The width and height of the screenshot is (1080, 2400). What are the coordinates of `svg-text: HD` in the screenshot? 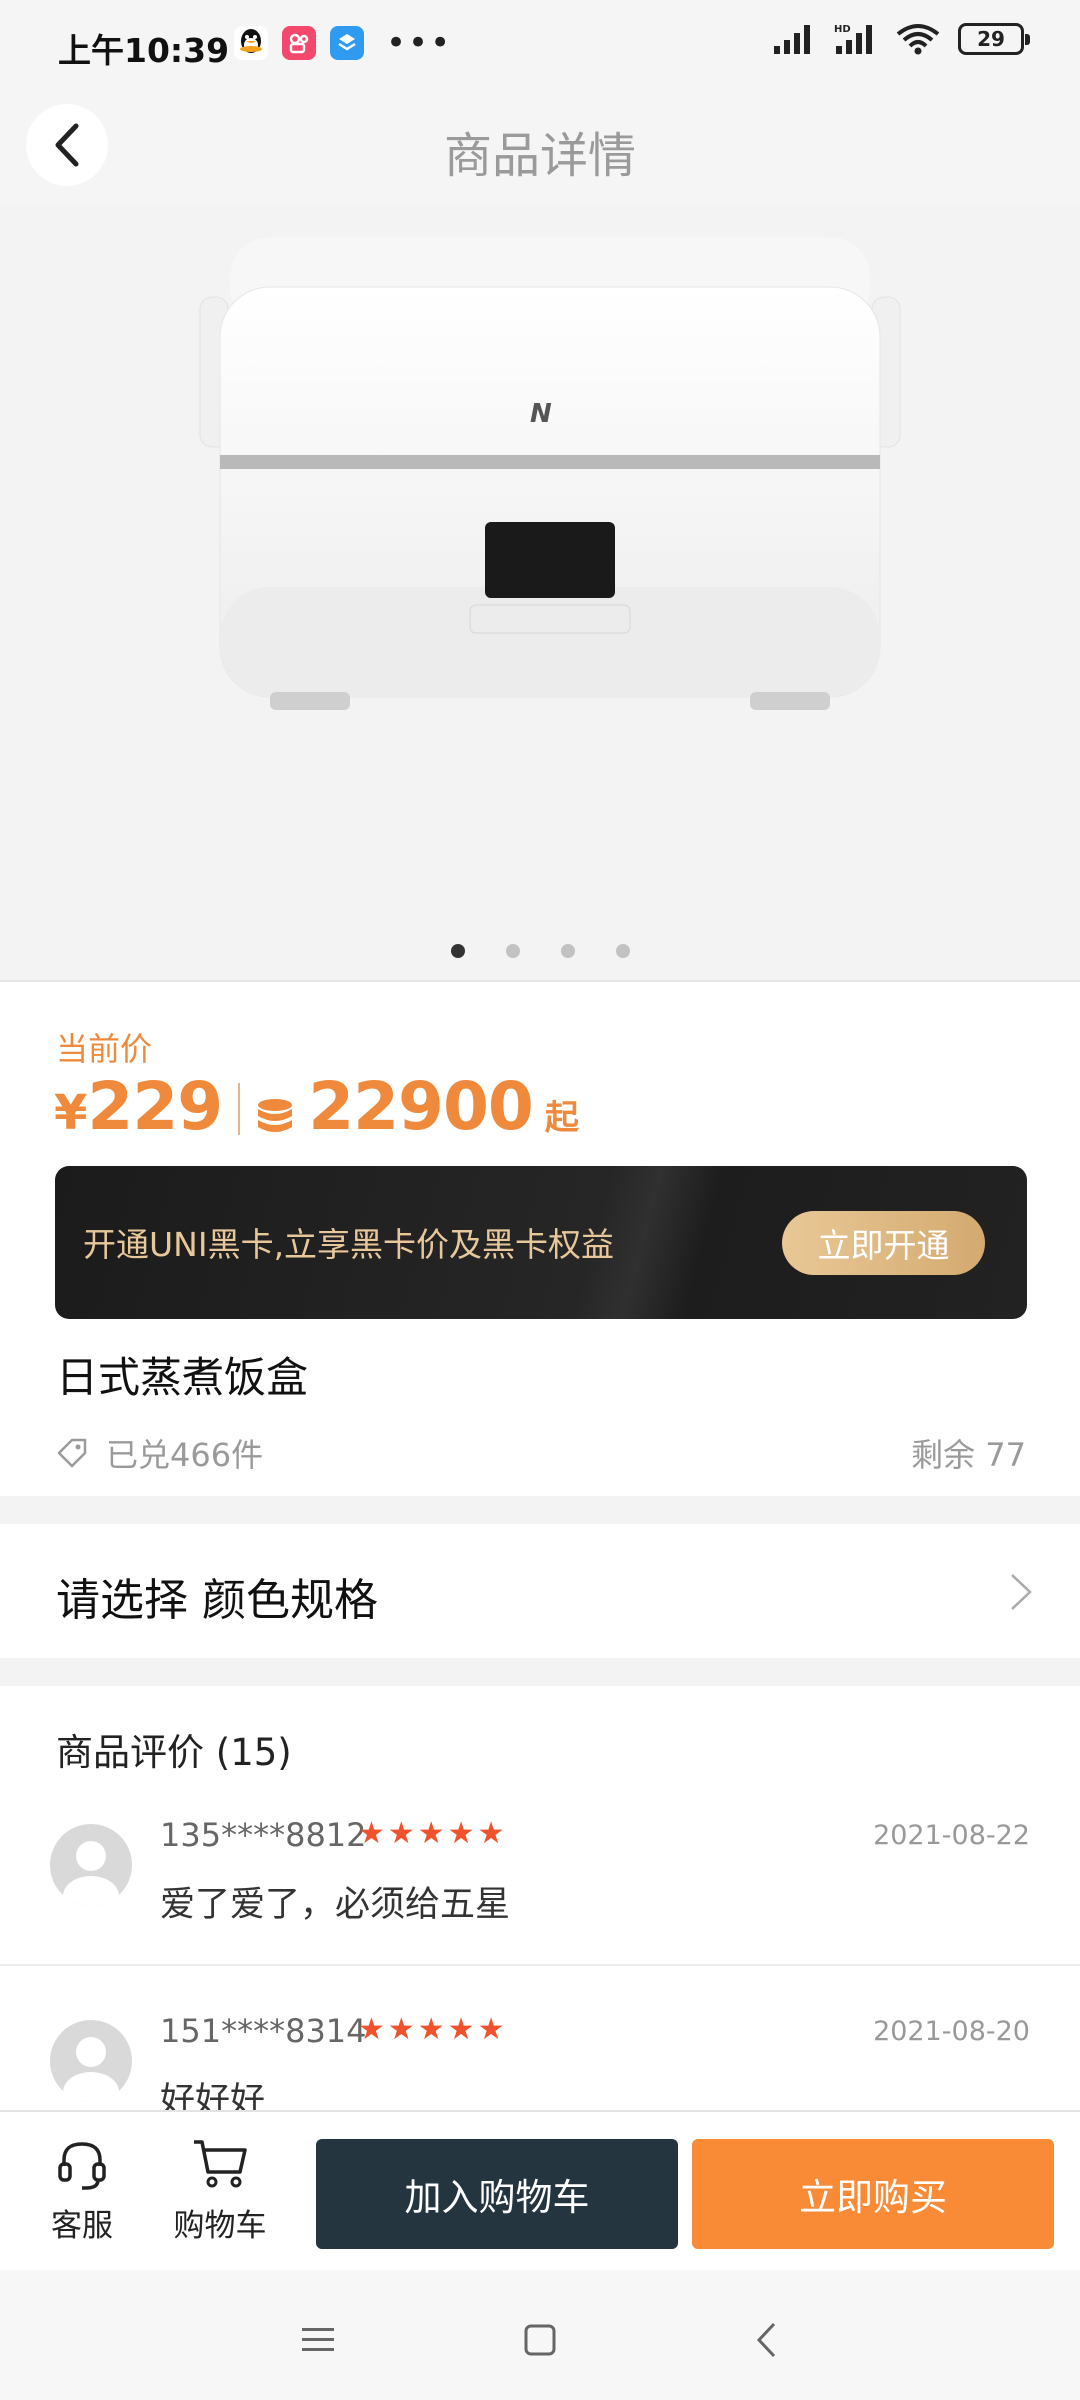 It's located at (842, 29).